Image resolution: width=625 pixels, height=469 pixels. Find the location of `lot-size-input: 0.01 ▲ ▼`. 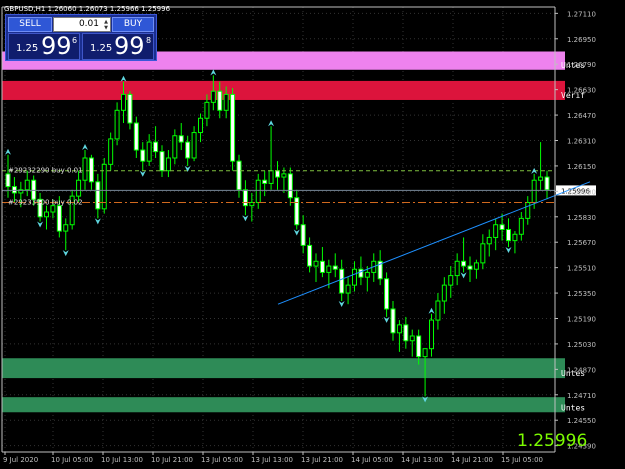

lot-size-input: 0.01 ▲ ▼ is located at coordinates (82, 24).